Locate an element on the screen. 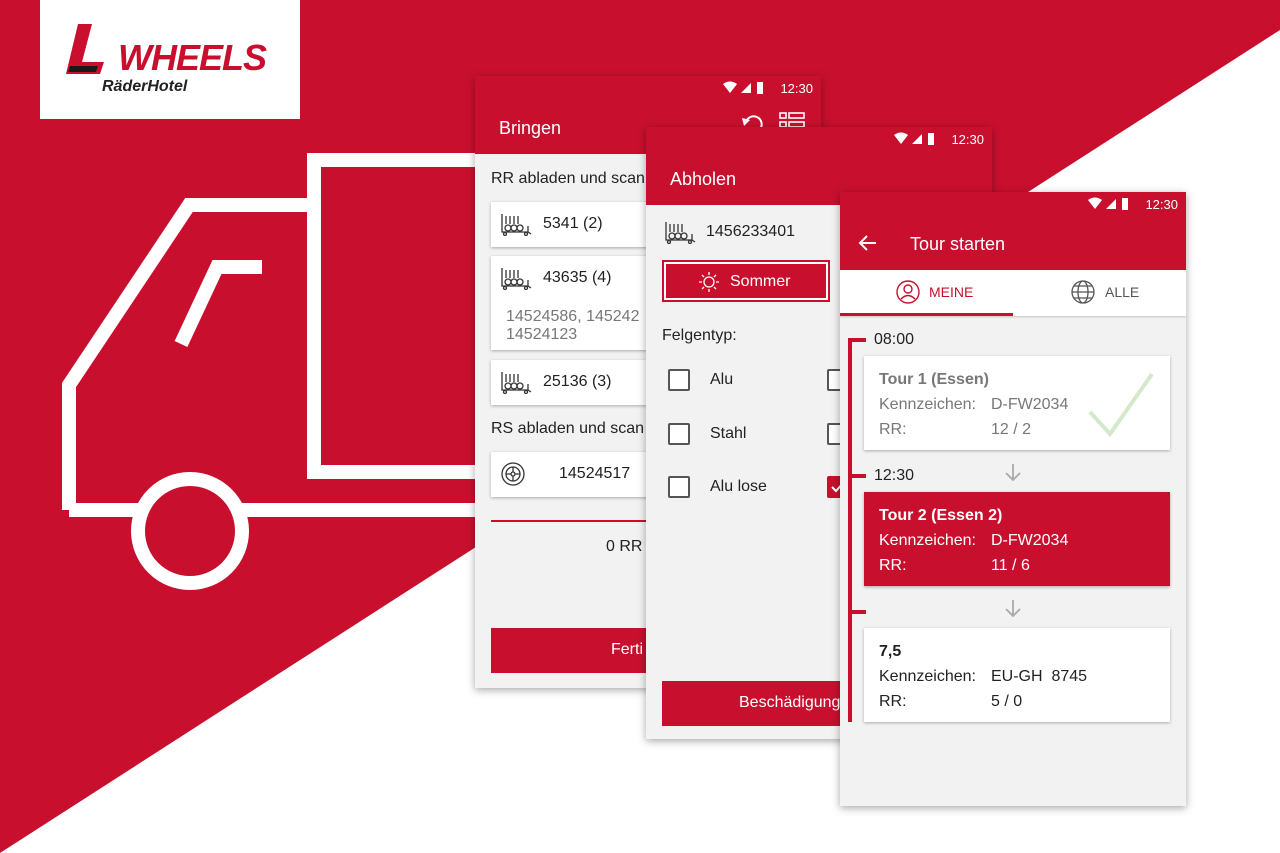 This screenshot has height=853, width=1280. back-arrow-icon is located at coordinates (868, 243).